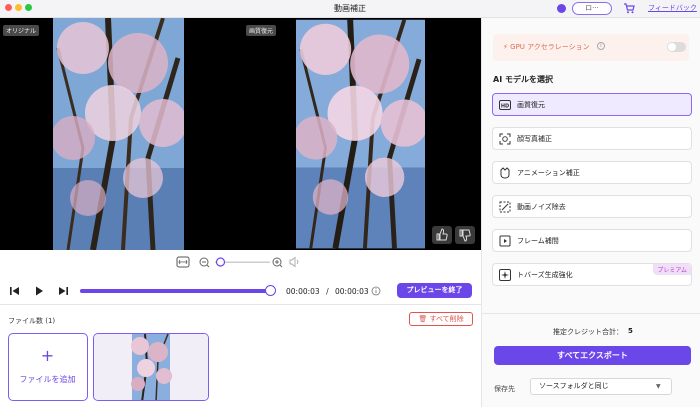  I want to click on current-time: 00:00:03, so click(303, 291).